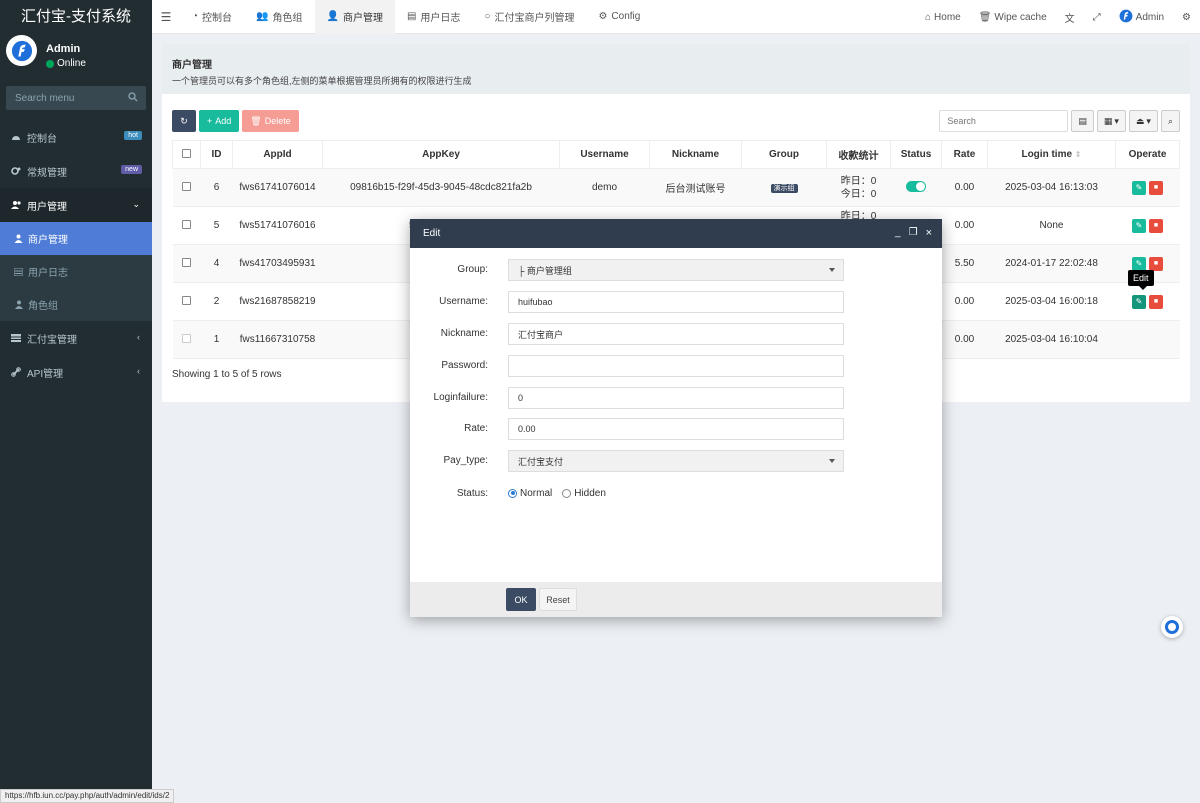 The height and width of the screenshot is (803, 1200). What do you see at coordinates (676, 233) in the screenshot?
I see `modal-header: Edit _ ❐ ×` at bounding box center [676, 233].